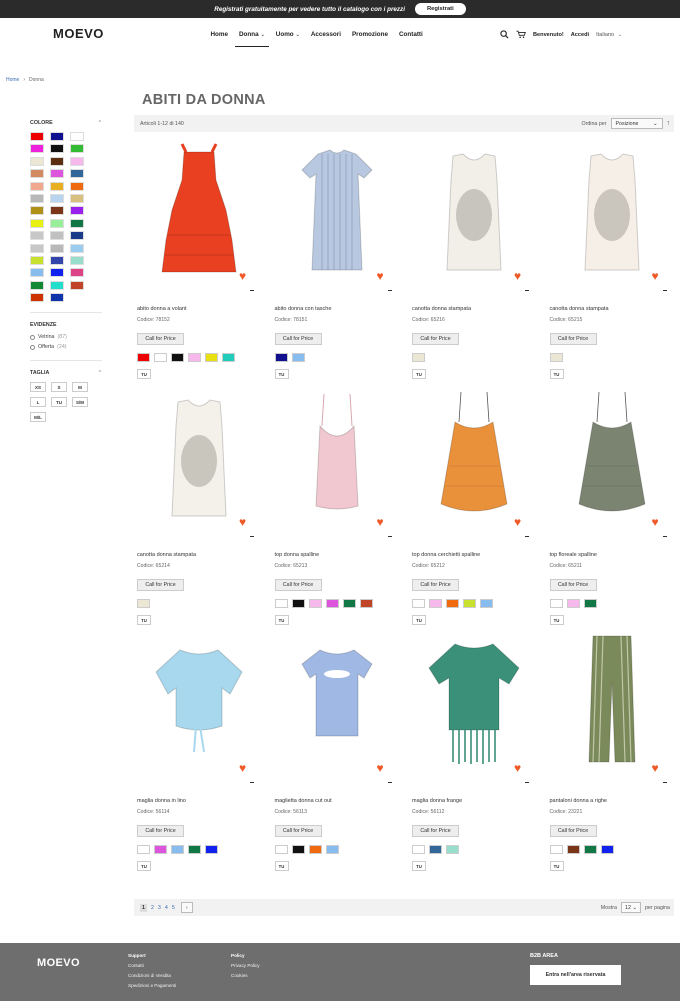  Describe the element at coordinates (287, 39) in the screenshot. I see `nav-uomo: Uomo ⌄` at that location.